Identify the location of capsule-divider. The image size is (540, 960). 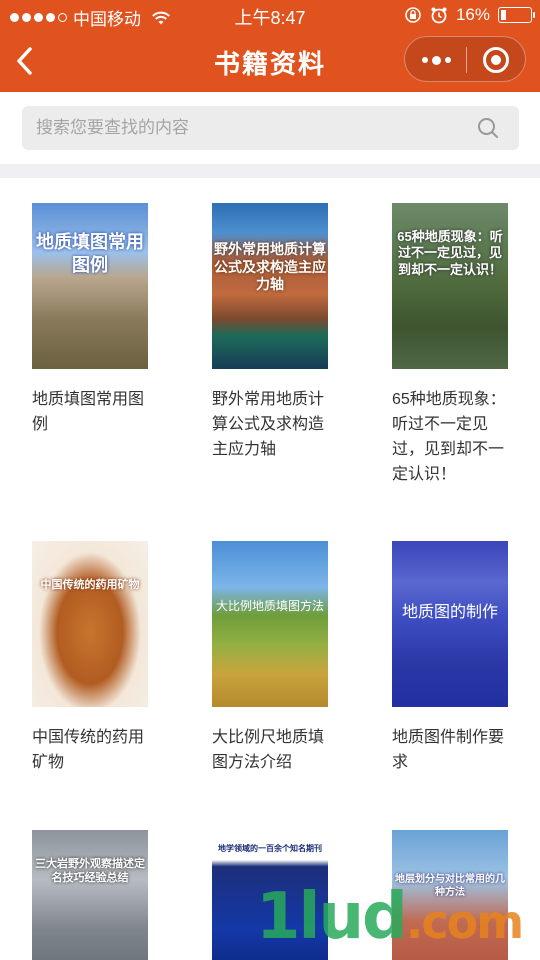
(466, 60).